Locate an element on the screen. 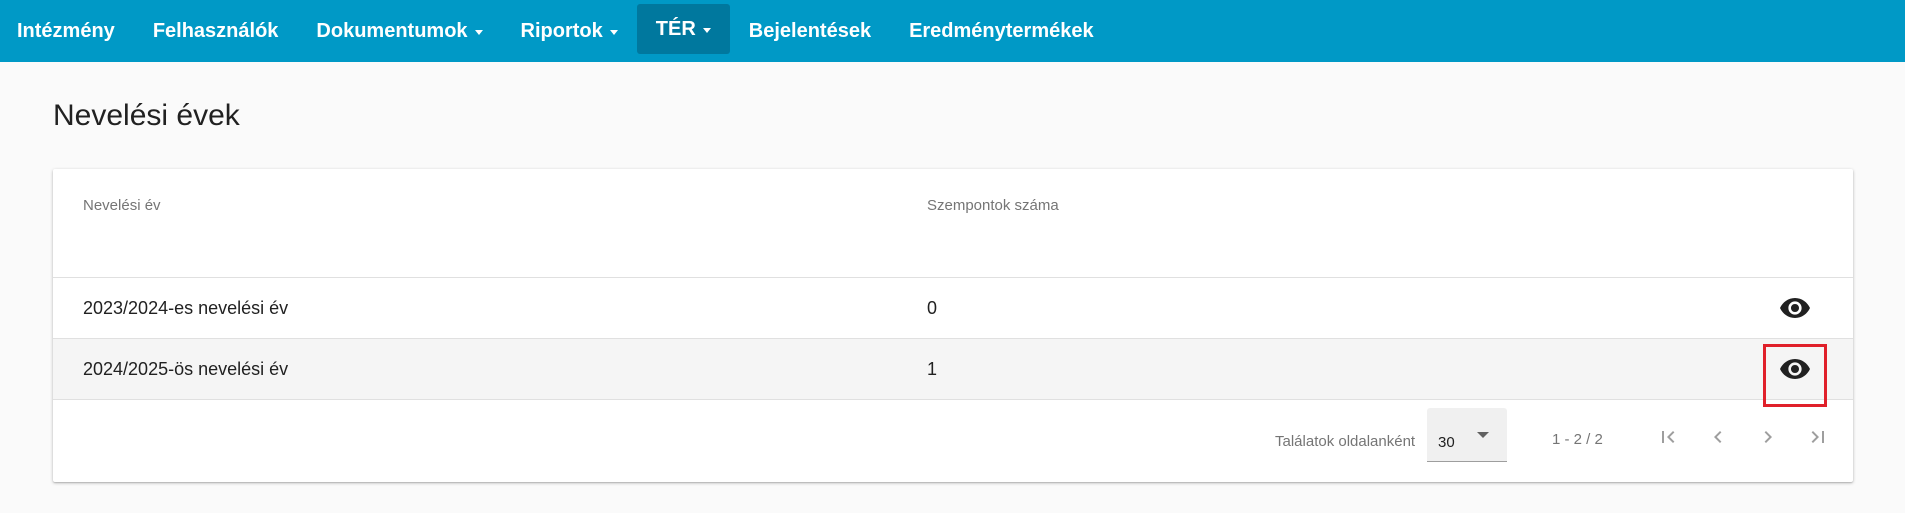 The width and height of the screenshot is (1905, 513). nav-item-label: Riportok is located at coordinates (561, 30).